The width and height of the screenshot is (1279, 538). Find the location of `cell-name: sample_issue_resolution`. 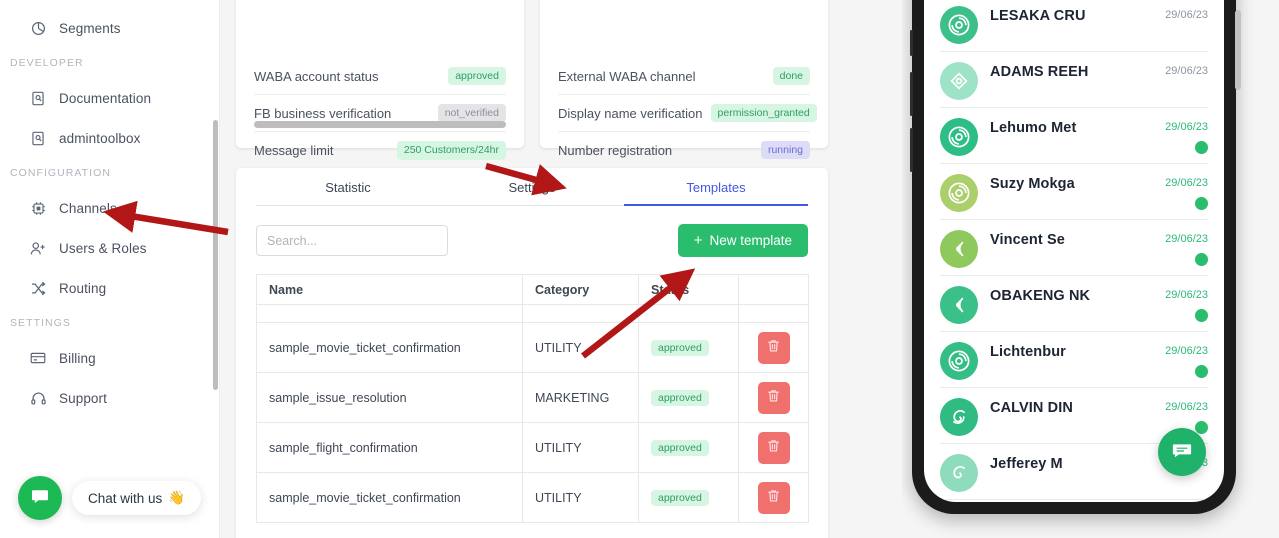

cell-name: sample_issue_resolution is located at coordinates (389, 397).